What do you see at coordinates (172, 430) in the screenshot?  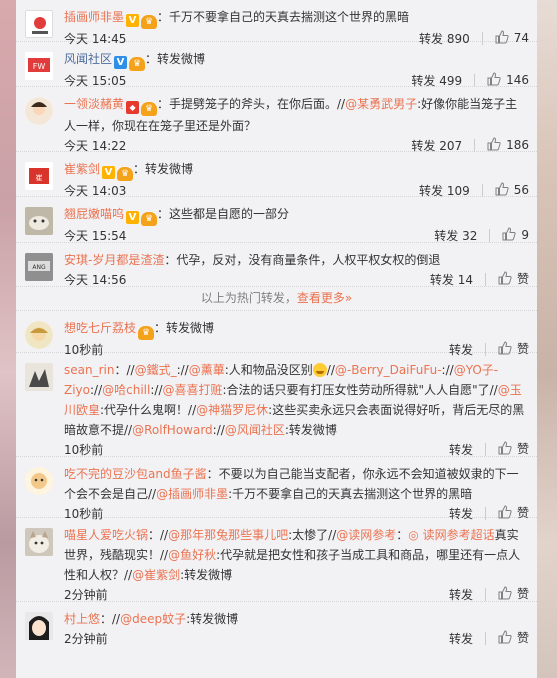 I see `mention-link: @RolfHoward` at bounding box center [172, 430].